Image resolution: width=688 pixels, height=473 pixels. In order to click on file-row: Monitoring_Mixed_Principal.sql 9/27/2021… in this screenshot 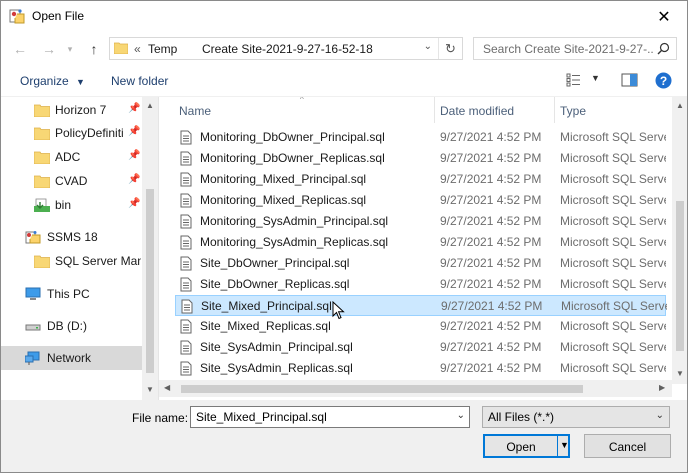, I will do `click(420, 179)`.